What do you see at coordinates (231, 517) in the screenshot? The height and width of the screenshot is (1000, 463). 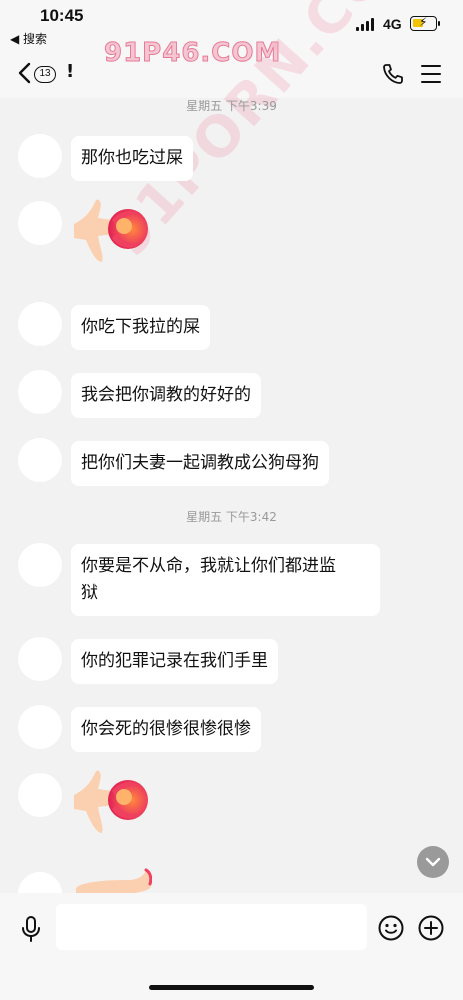 I see `message-timestamp: 星期五 下午3:42` at bounding box center [231, 517].